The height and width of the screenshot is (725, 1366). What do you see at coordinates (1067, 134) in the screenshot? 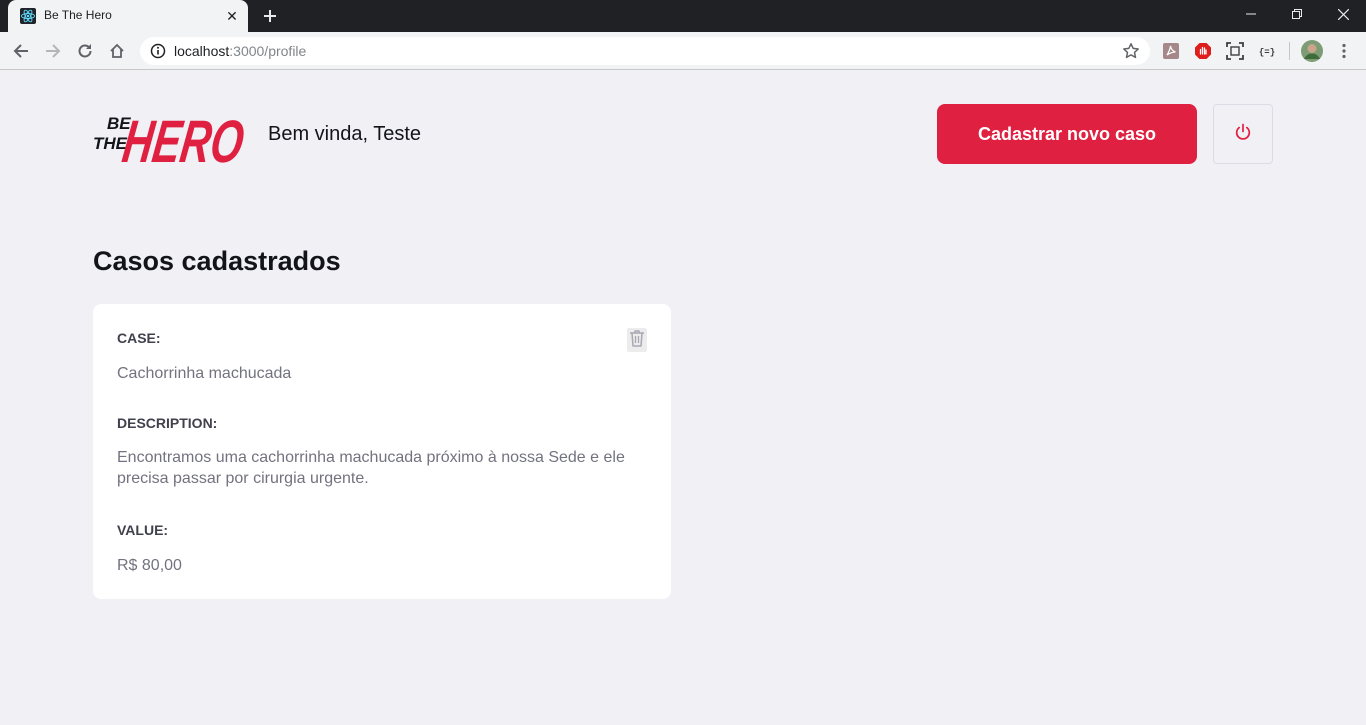
I see `new-case-button: Cadastrar novo caso` at bounding box center [1067, 134].